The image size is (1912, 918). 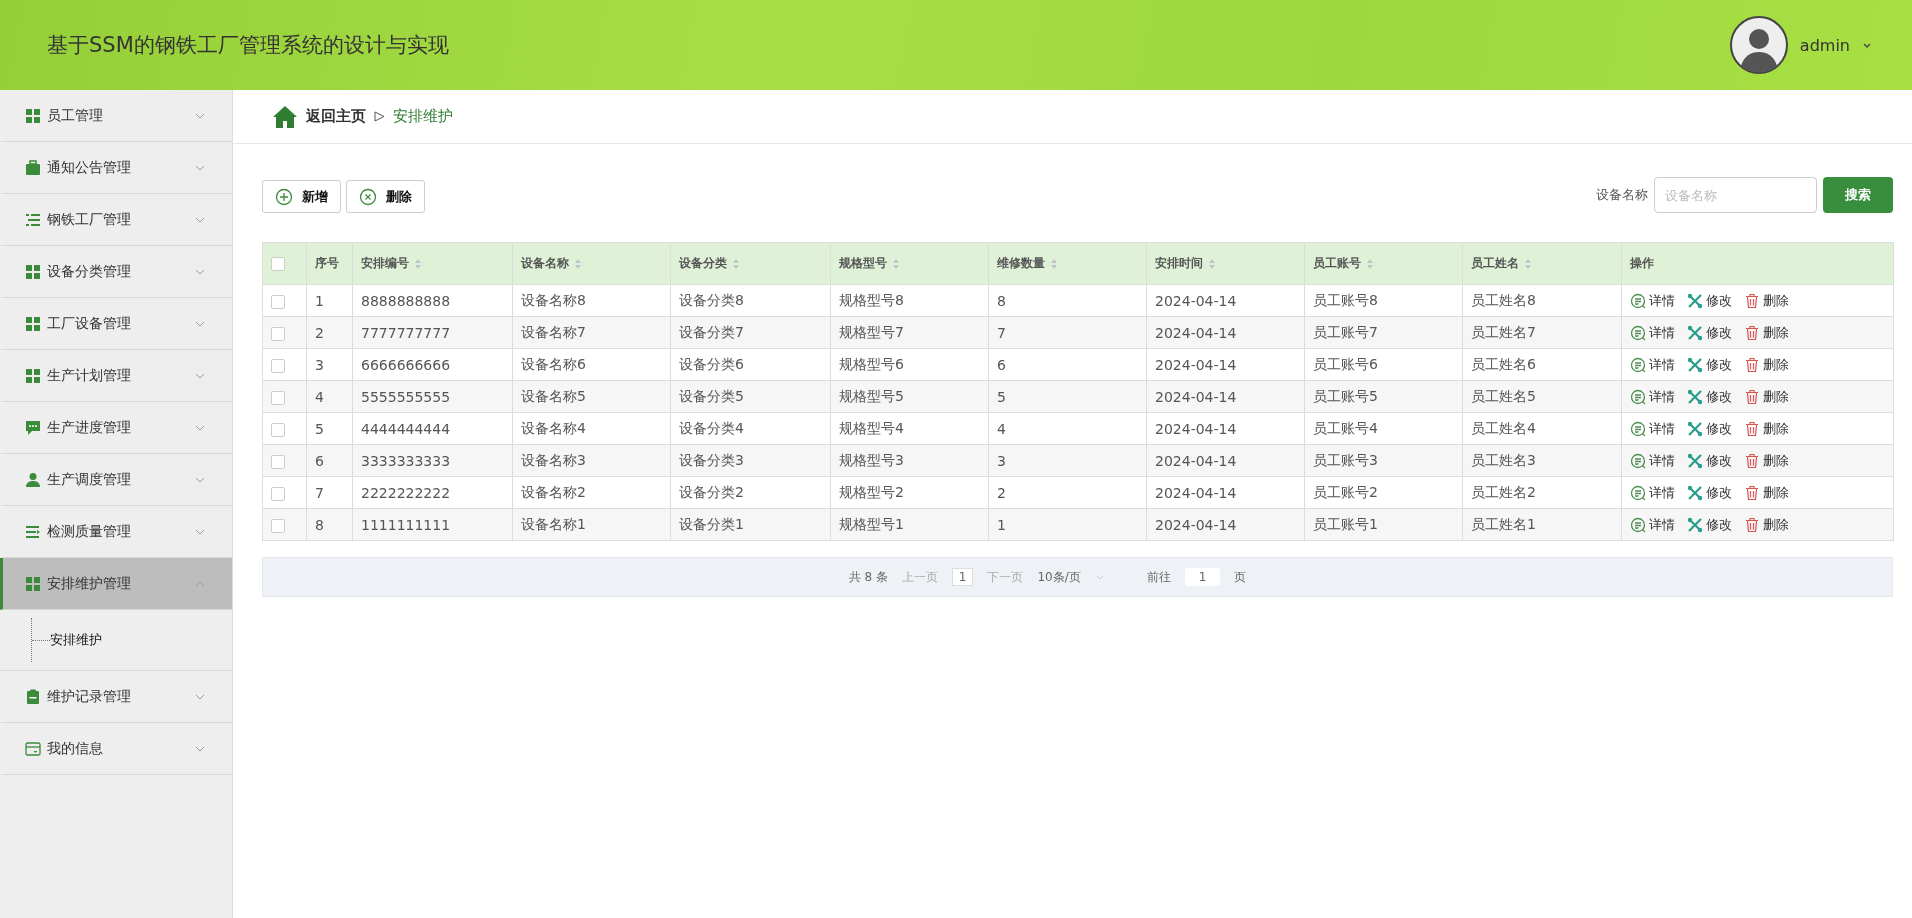 What do you see at coordinates (329, 263) in the screenshot?
I see `column-header: 序号` at bounding box center [329, 263].